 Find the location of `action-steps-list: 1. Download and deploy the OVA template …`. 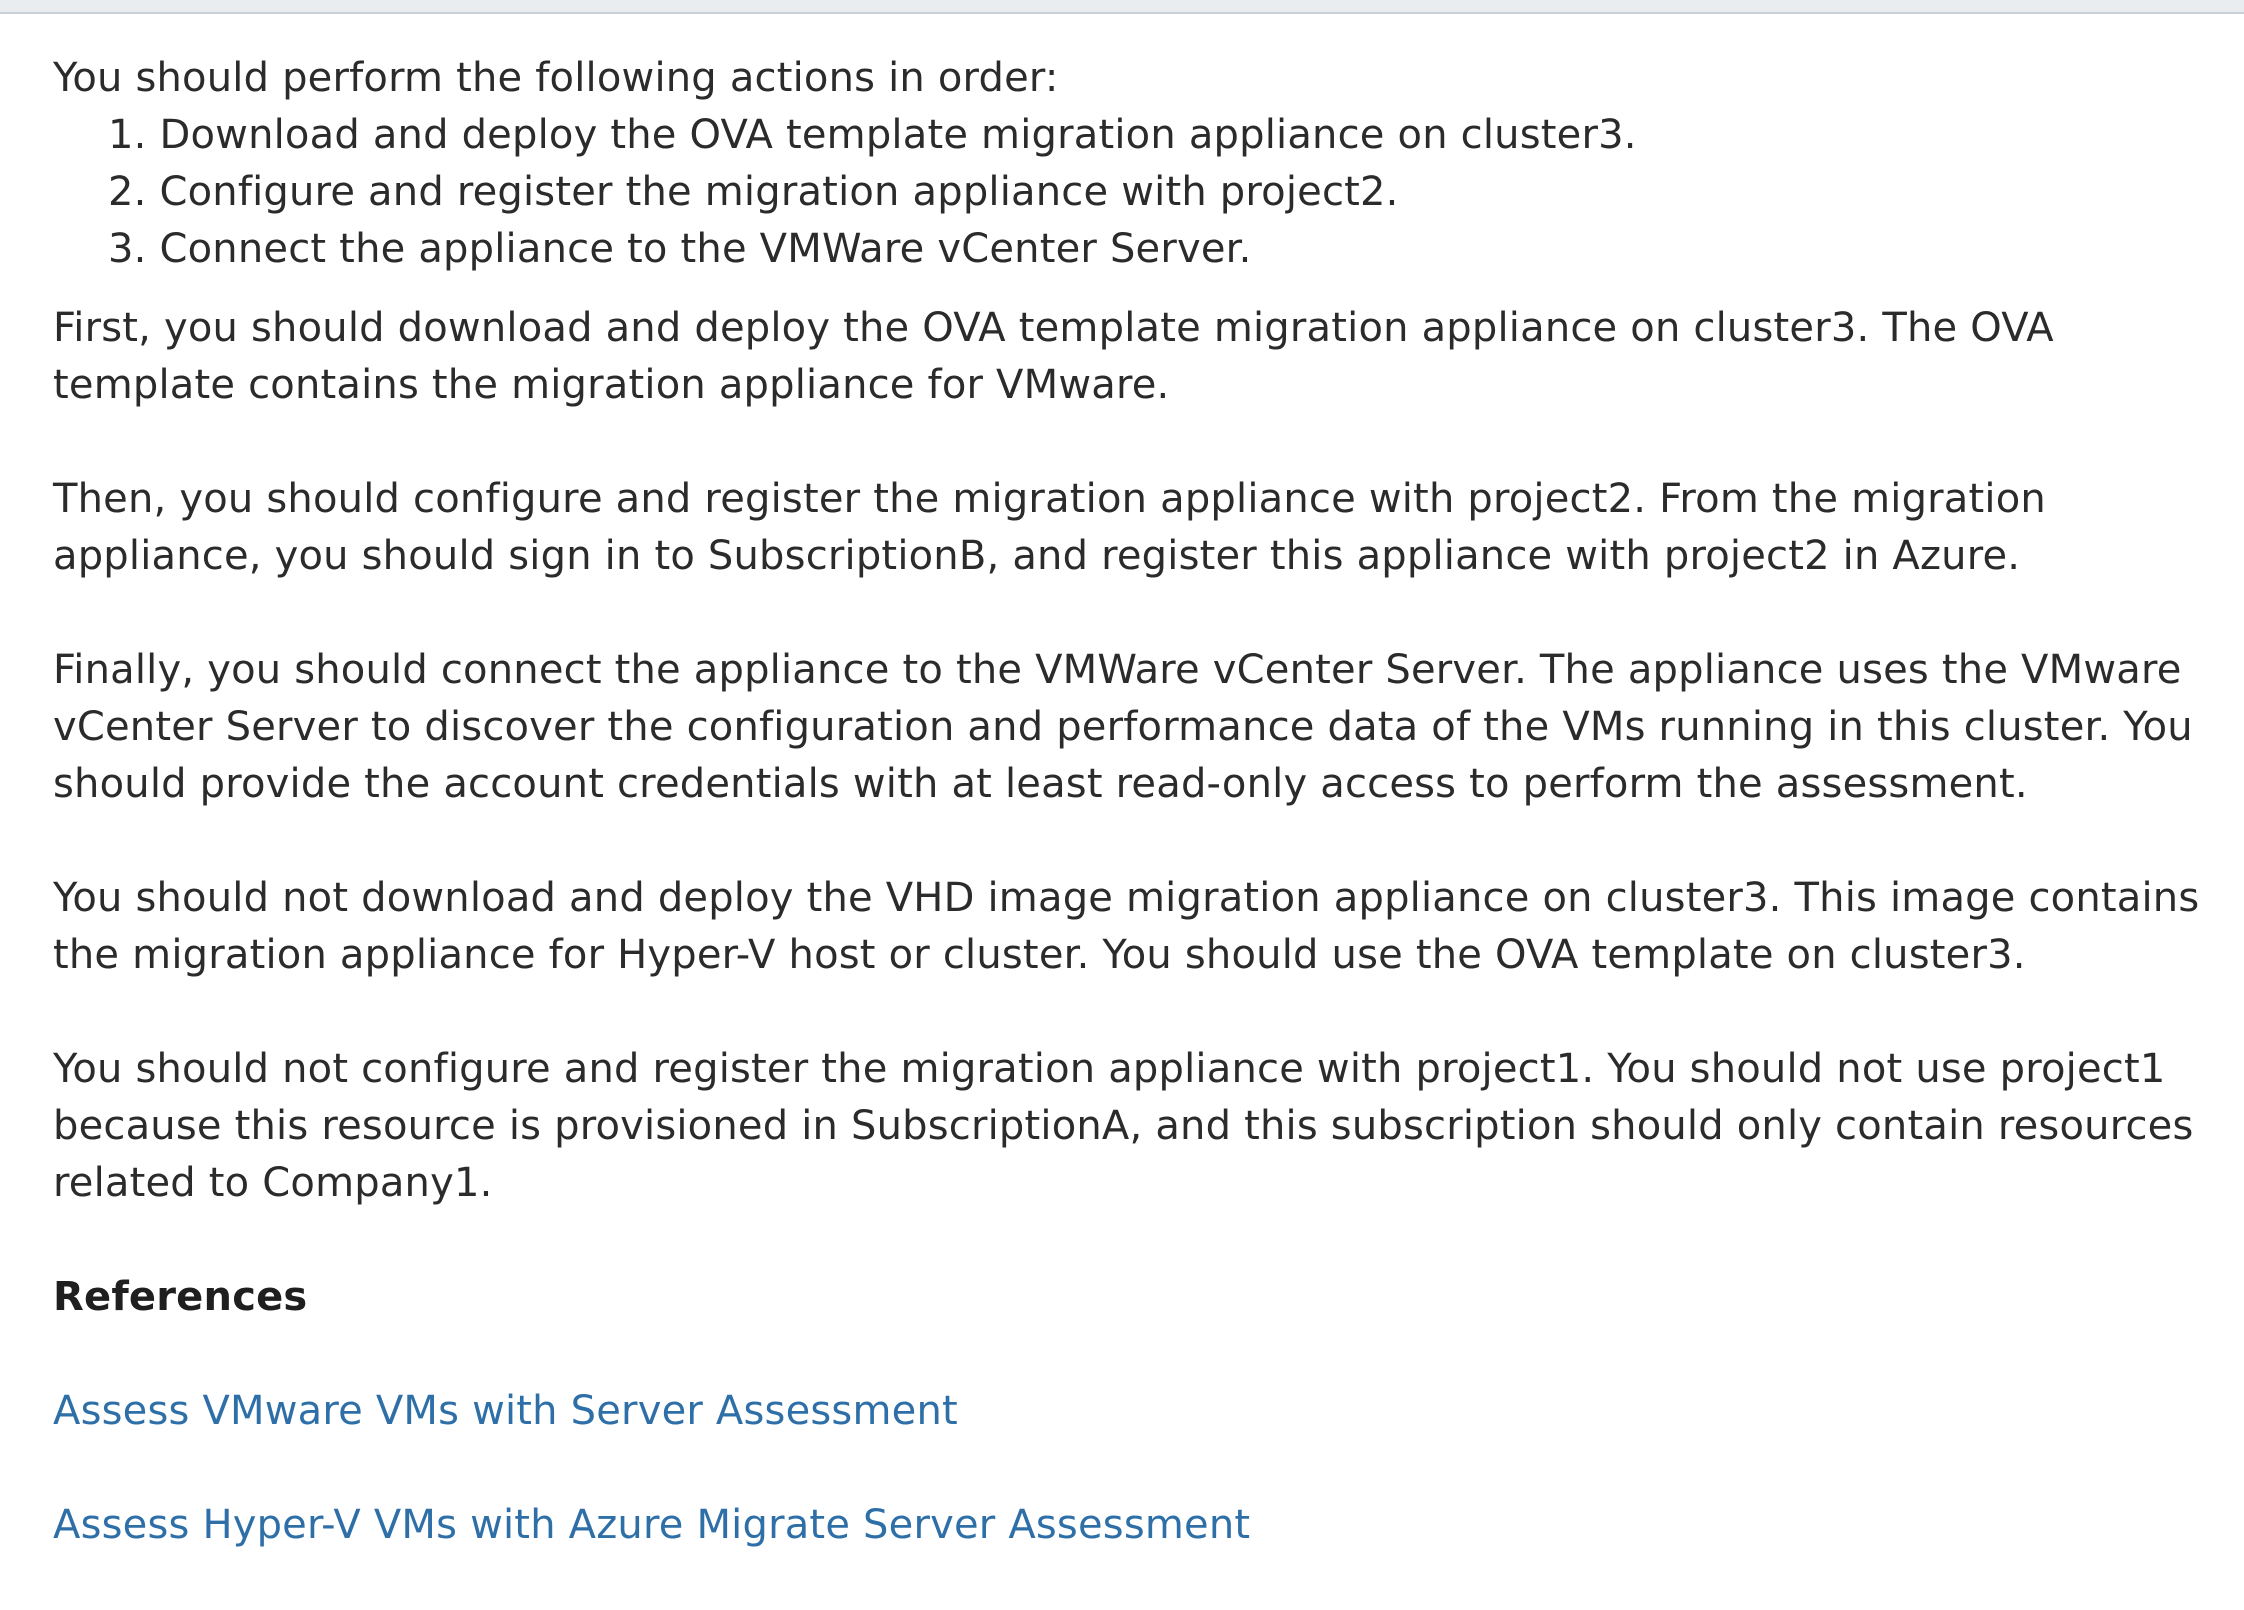

action-steps-list: 1. Download and deploy the OVA template … is located at coordinates (1133, 192).